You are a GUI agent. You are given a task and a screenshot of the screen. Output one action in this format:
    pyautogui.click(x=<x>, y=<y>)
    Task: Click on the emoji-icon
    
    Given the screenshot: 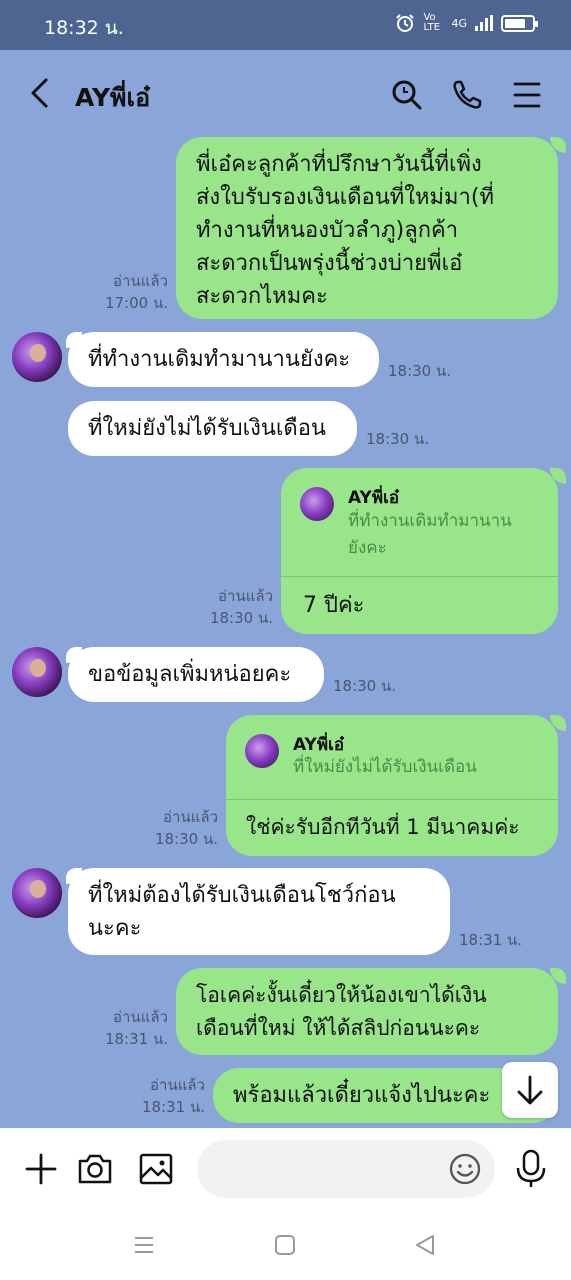 What is the action you would take?
    pyautogui.click(x=465, y=1169)
    